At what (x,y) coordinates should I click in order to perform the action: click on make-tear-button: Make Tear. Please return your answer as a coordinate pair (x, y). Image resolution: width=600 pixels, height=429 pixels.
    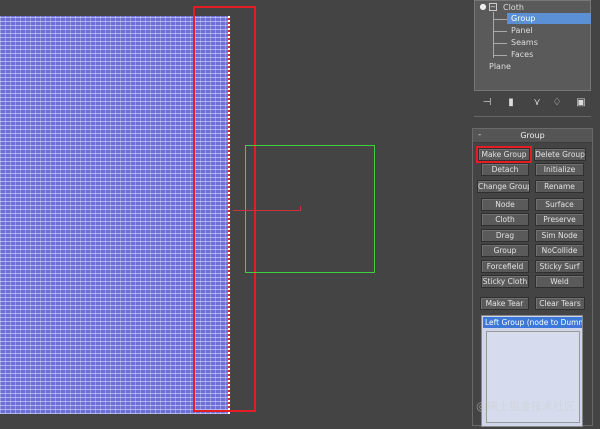
    Looking at the image, I should click on (504, 303).